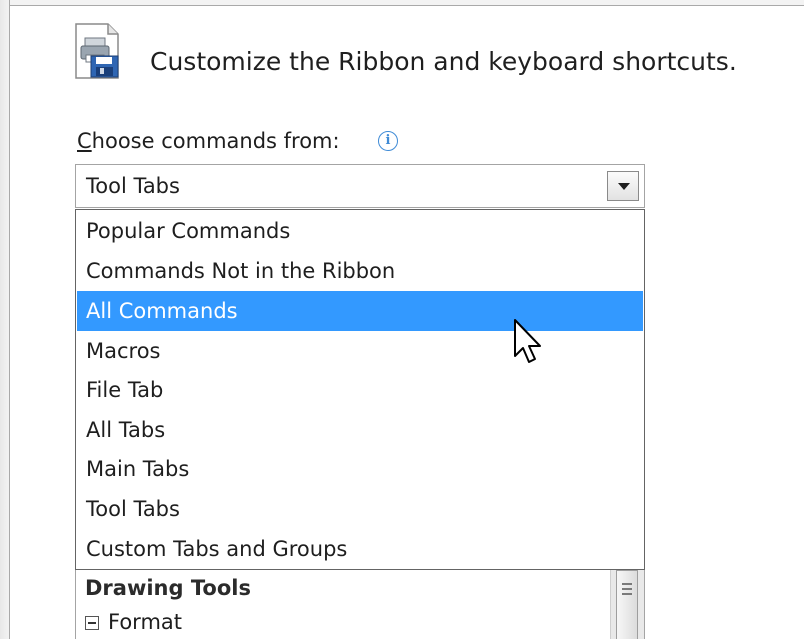  What do you see at coordinates (145, 622) in the screenshot?
I see `list-item-label: Format` at bounding box center [145, 622].